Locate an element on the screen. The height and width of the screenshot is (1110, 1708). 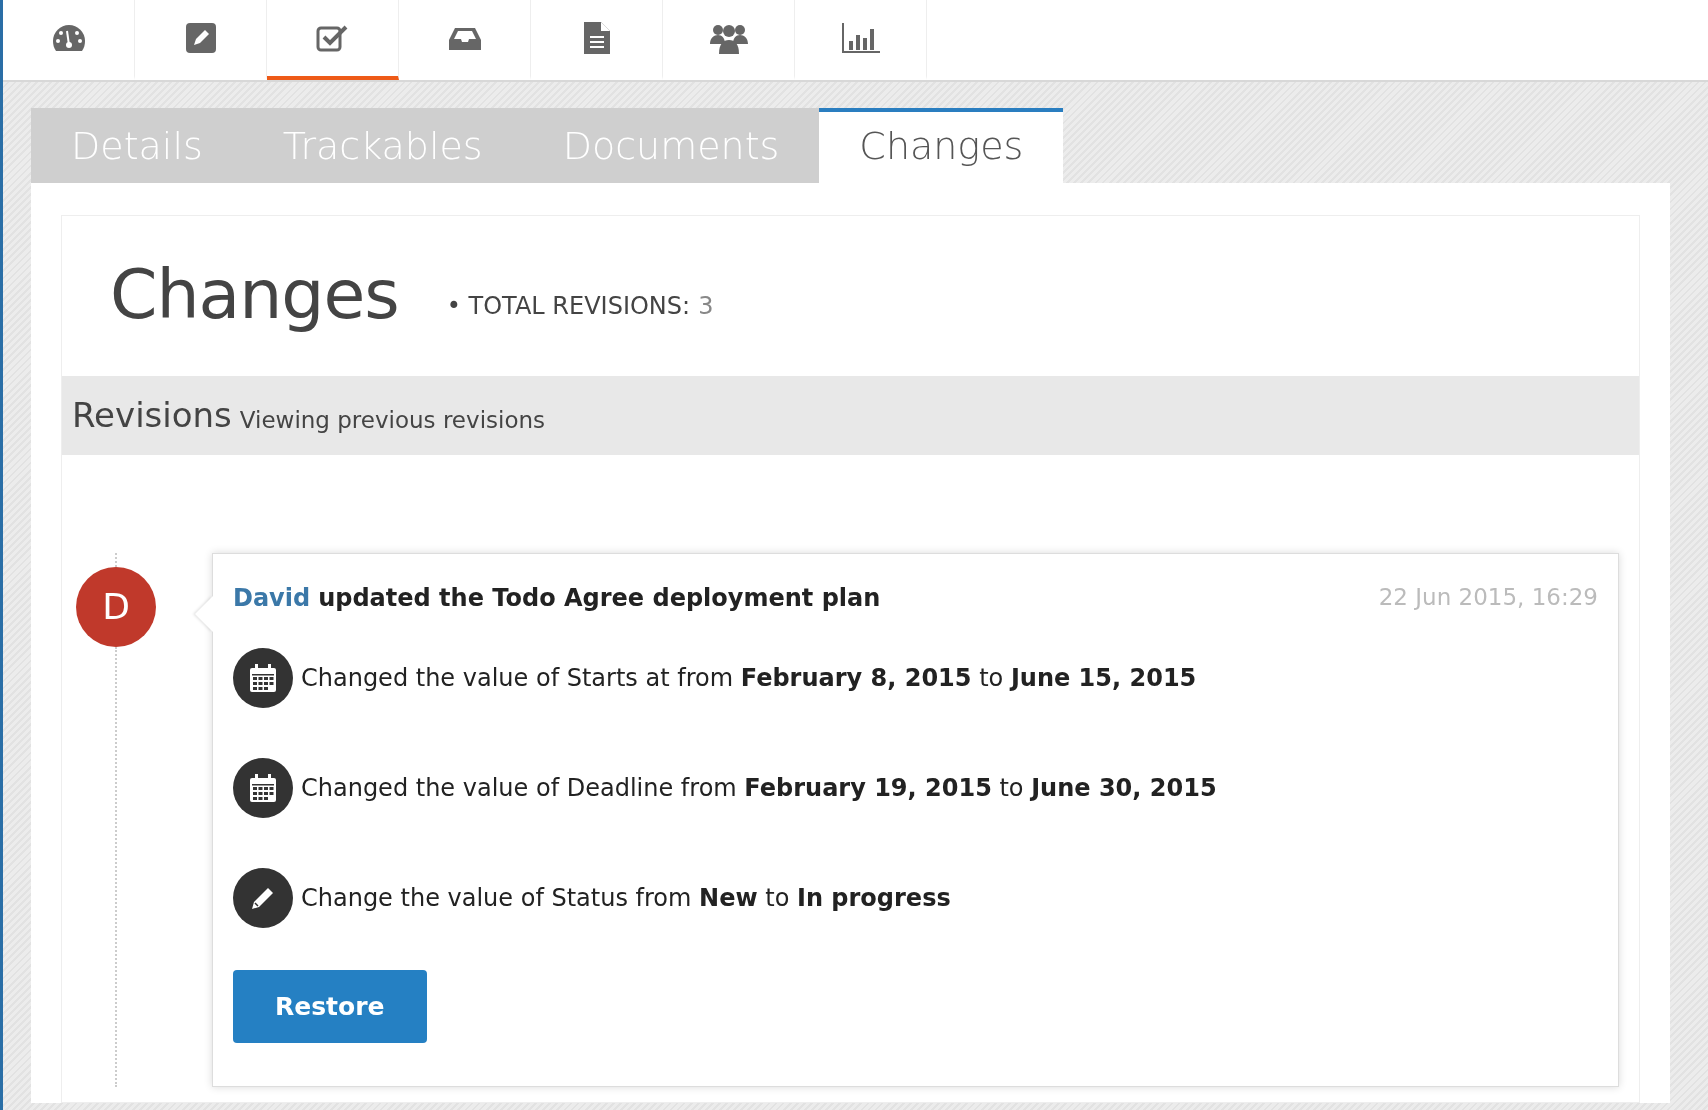
gauge-icon is located at coordinates (68, 38).